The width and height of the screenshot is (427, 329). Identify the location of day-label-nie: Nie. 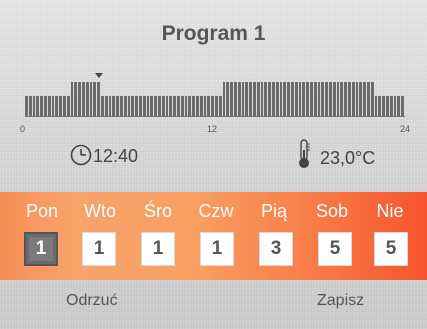
(390, 211).